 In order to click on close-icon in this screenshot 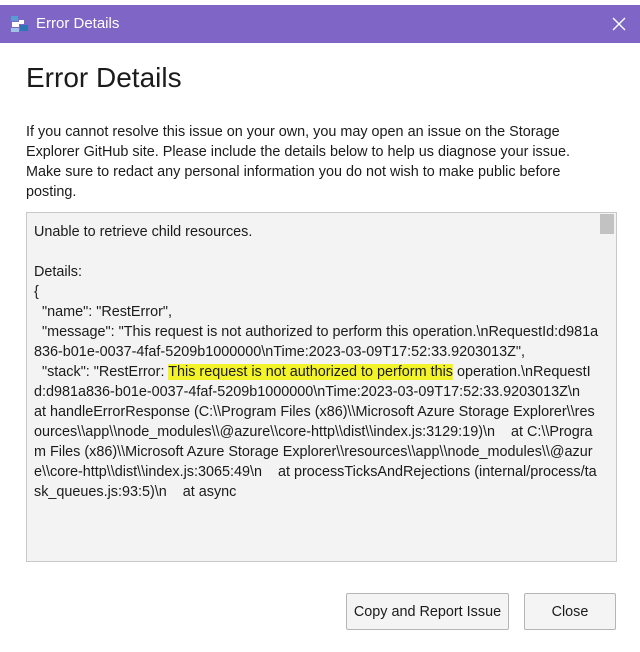, I will do `click(619, 24)`.